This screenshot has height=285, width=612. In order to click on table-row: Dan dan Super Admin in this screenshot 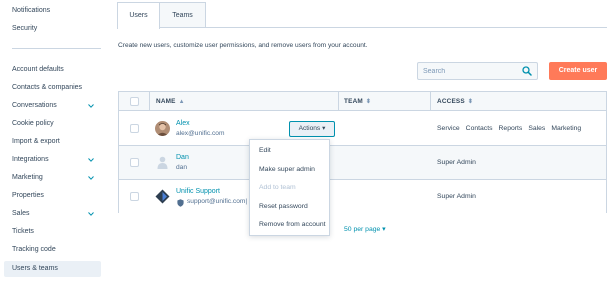, I will do `click(362, 163)`.